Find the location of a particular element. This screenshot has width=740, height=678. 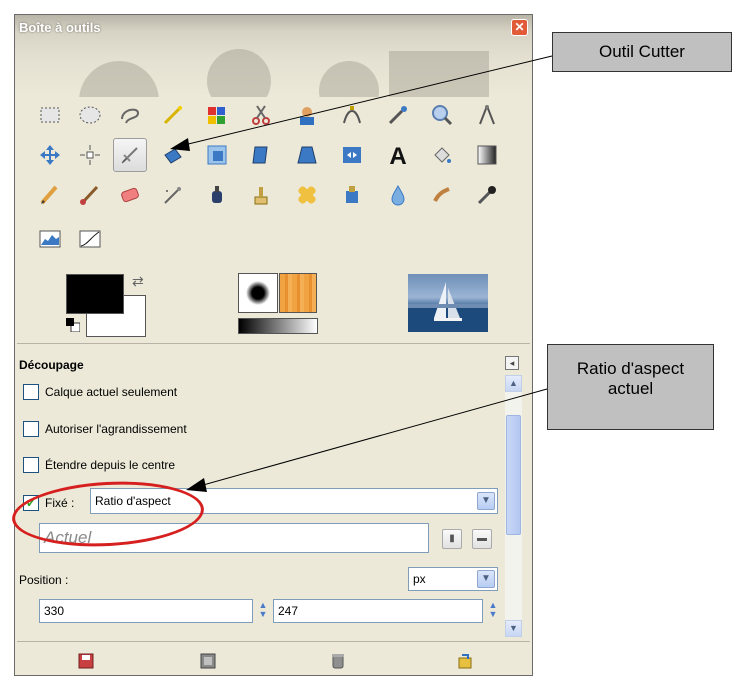

pattern-preview is located at coordinates (298, 293).